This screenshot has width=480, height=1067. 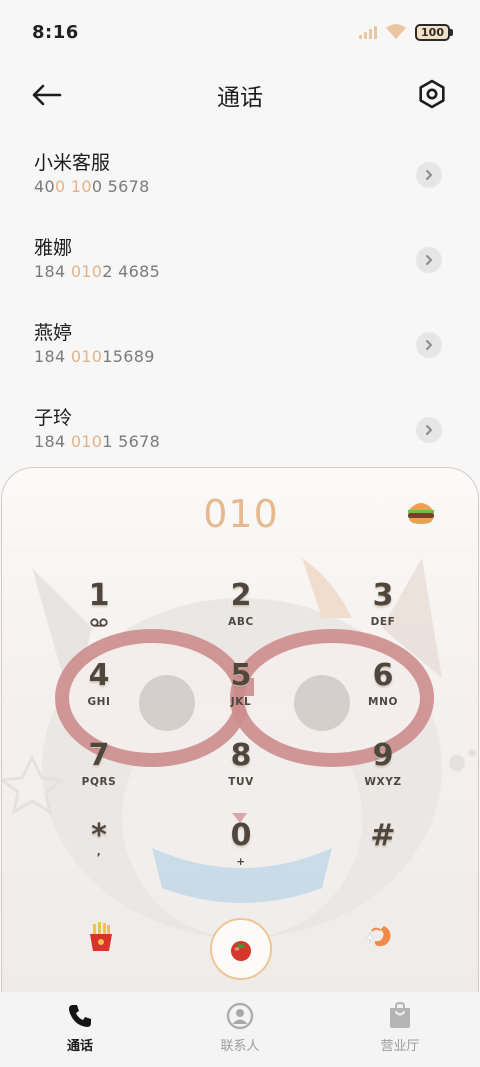 I want to click on tab-calls: 通话, so click(x=80, y=1029).